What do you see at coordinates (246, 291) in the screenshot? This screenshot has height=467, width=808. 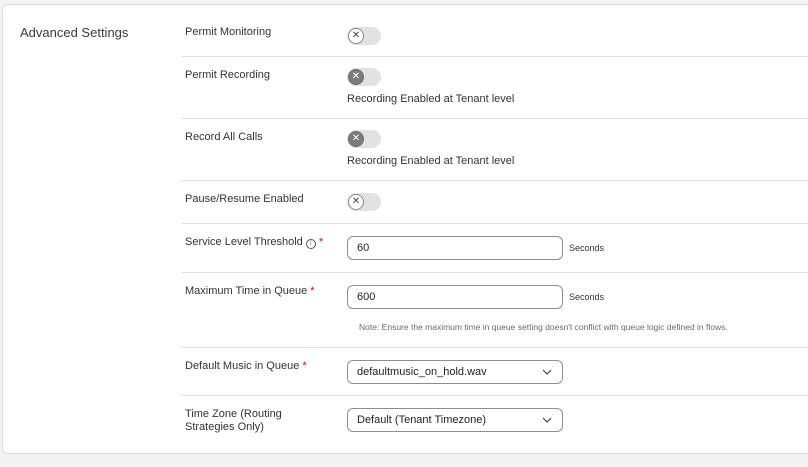 I see `max-time-label-text: Maximum Time in Queue` at bounding box center [246, 291].